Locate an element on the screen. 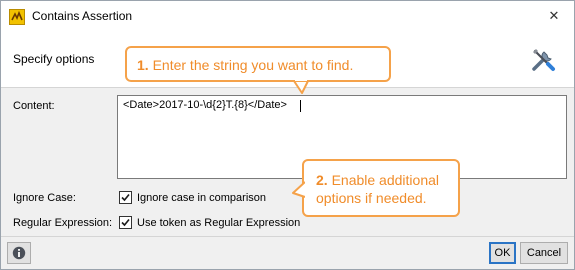 This screenshot has width=575, height=270. ignore-case-checkbox is located at coordinates (125, 197).